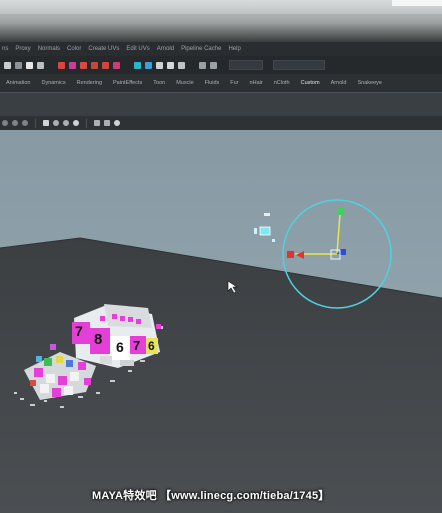 This screenshot has height=513, width=442. What do you see at coordinates (79, 331) in the screenshot?
I see `die-number-1: 7` at bounding box center [79, 331].